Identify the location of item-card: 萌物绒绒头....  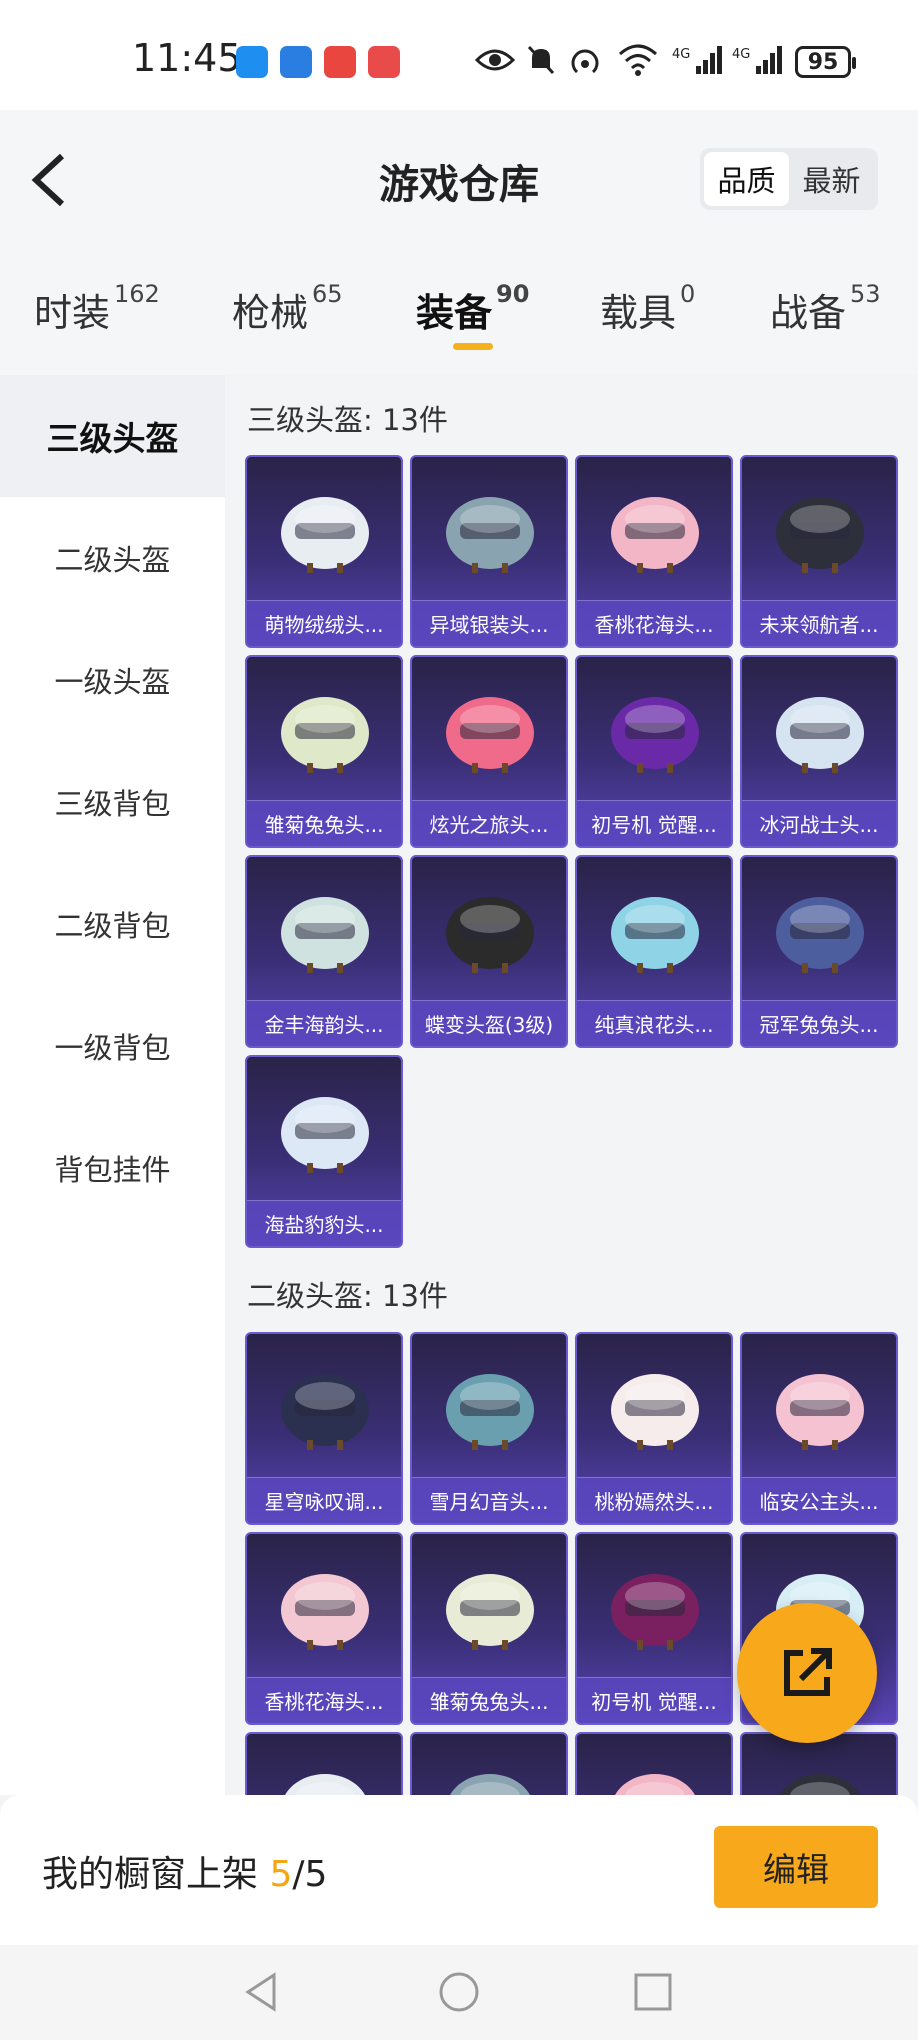
(324, 551).